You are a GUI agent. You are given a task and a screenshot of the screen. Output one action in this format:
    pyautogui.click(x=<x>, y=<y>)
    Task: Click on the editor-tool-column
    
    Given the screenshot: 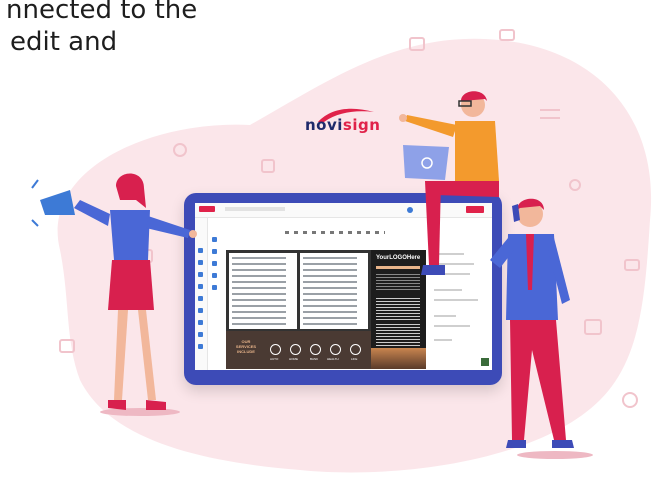 What is the action you would take?
    pyautogui.click(x=214, y=288)
    